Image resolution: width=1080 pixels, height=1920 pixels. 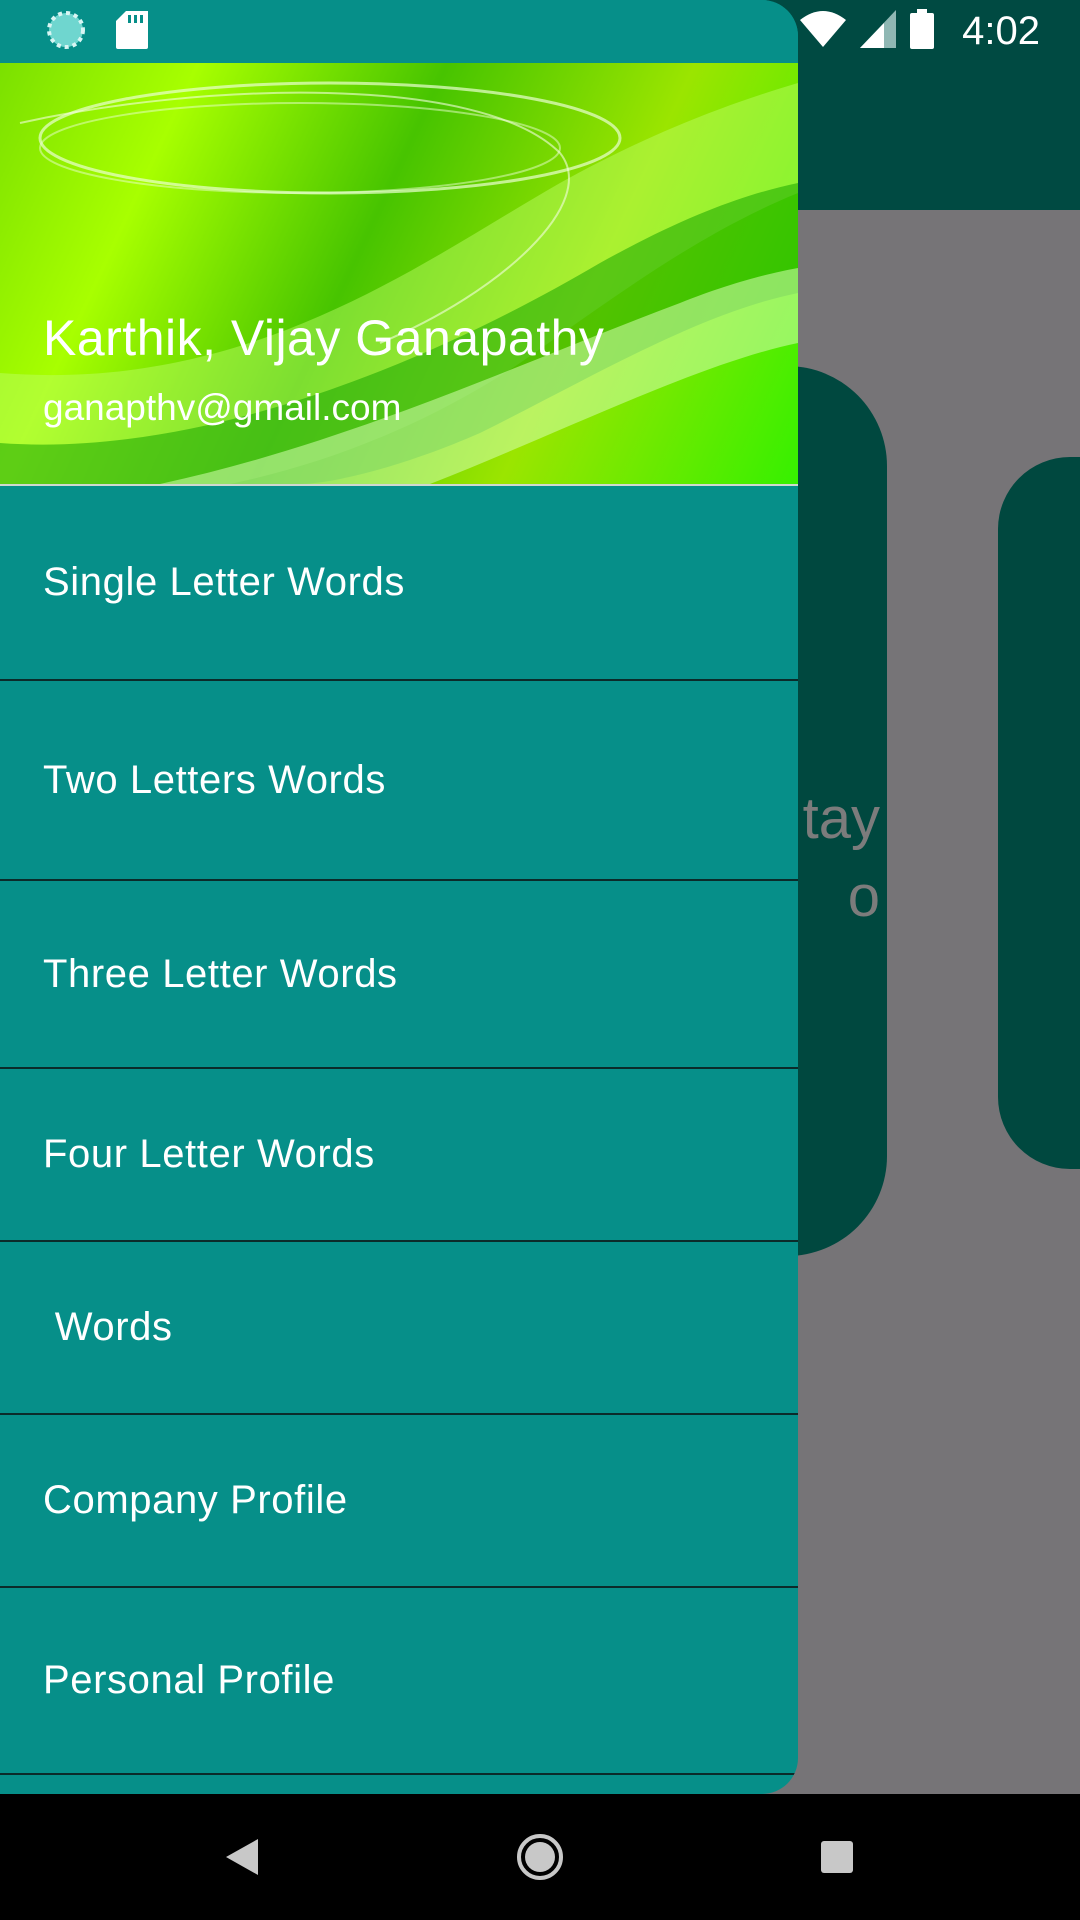 I want to click on back-icon, so click(x=242, y=1857).